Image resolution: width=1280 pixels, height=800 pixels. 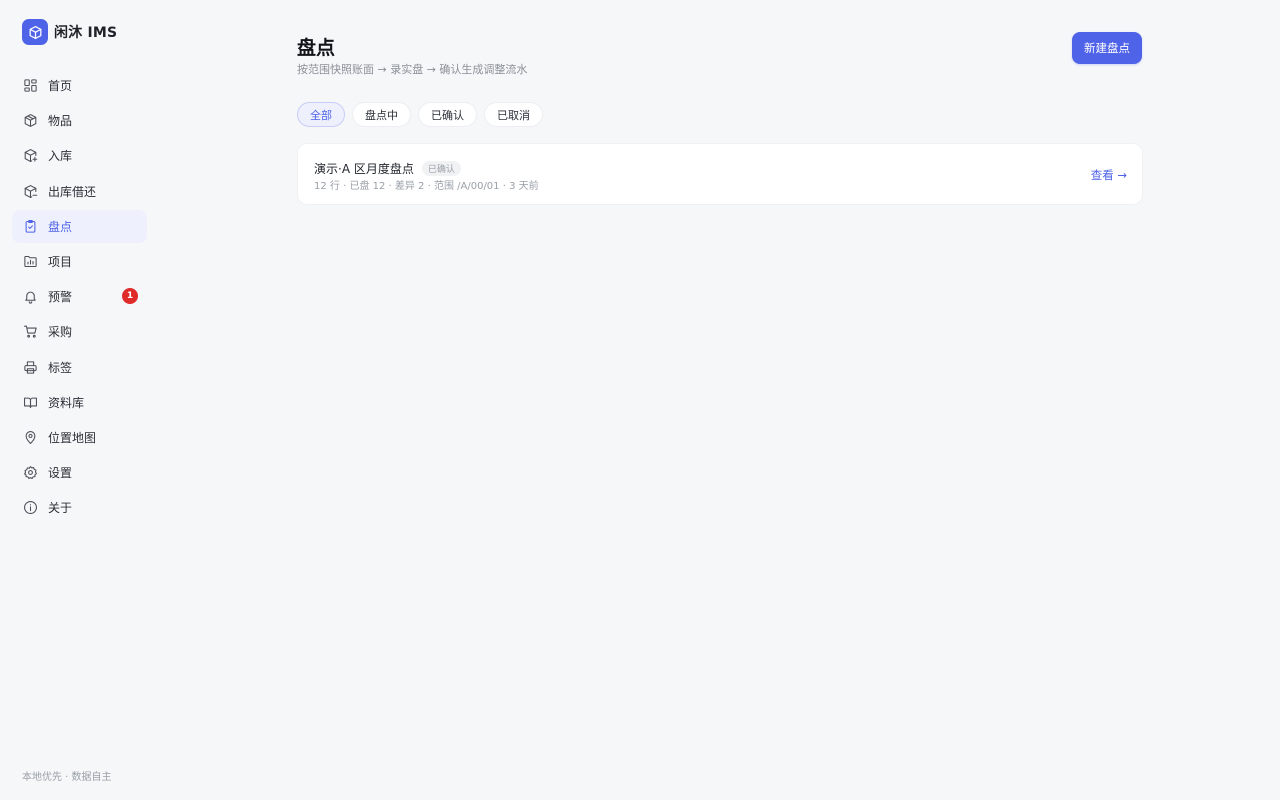 I want to click on alert-count-badge: 1, so click(x=130, y=296).